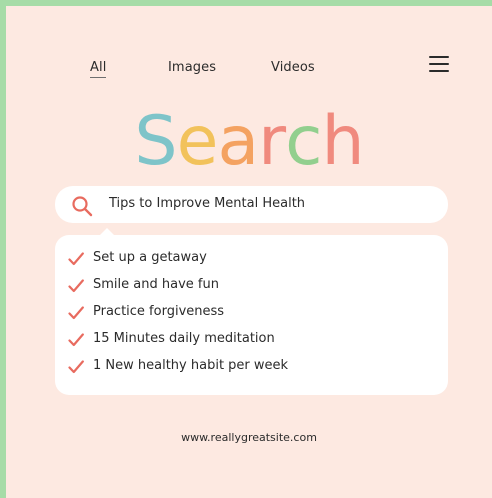  I want to click on hamburger-menu-icon, so click(439, 64).